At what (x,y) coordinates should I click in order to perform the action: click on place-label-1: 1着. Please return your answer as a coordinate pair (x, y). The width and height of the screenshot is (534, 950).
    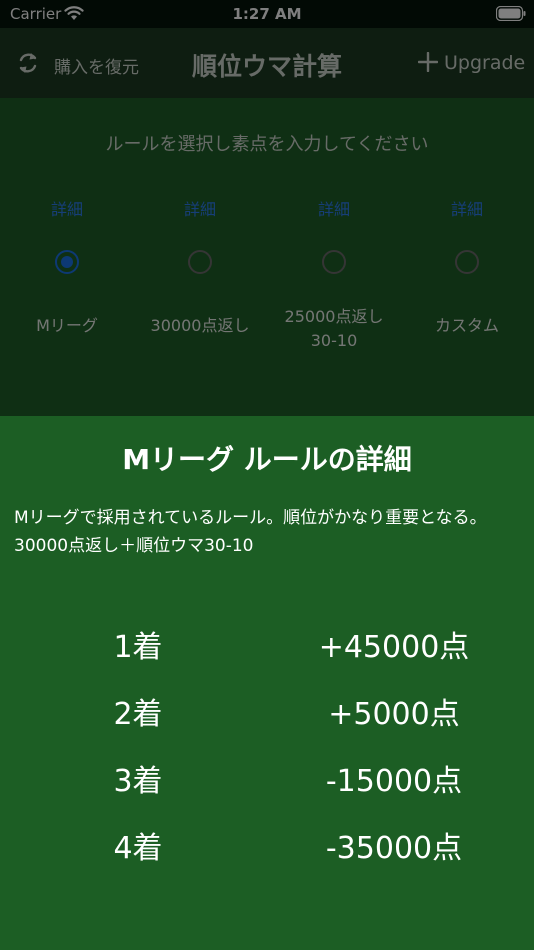
    Looking at the image, I should click on (138, 647).